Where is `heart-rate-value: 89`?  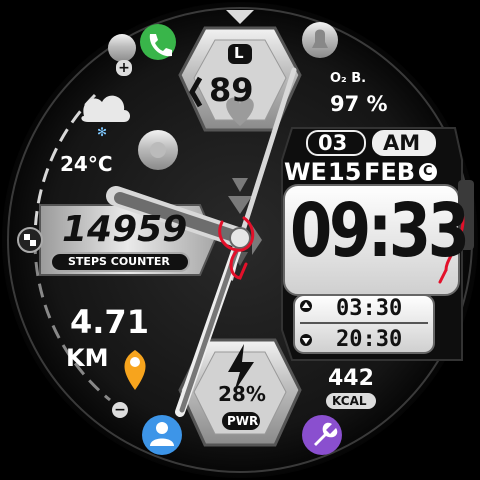
heart-rate-value: 89 is located at coordinates (231, 90).